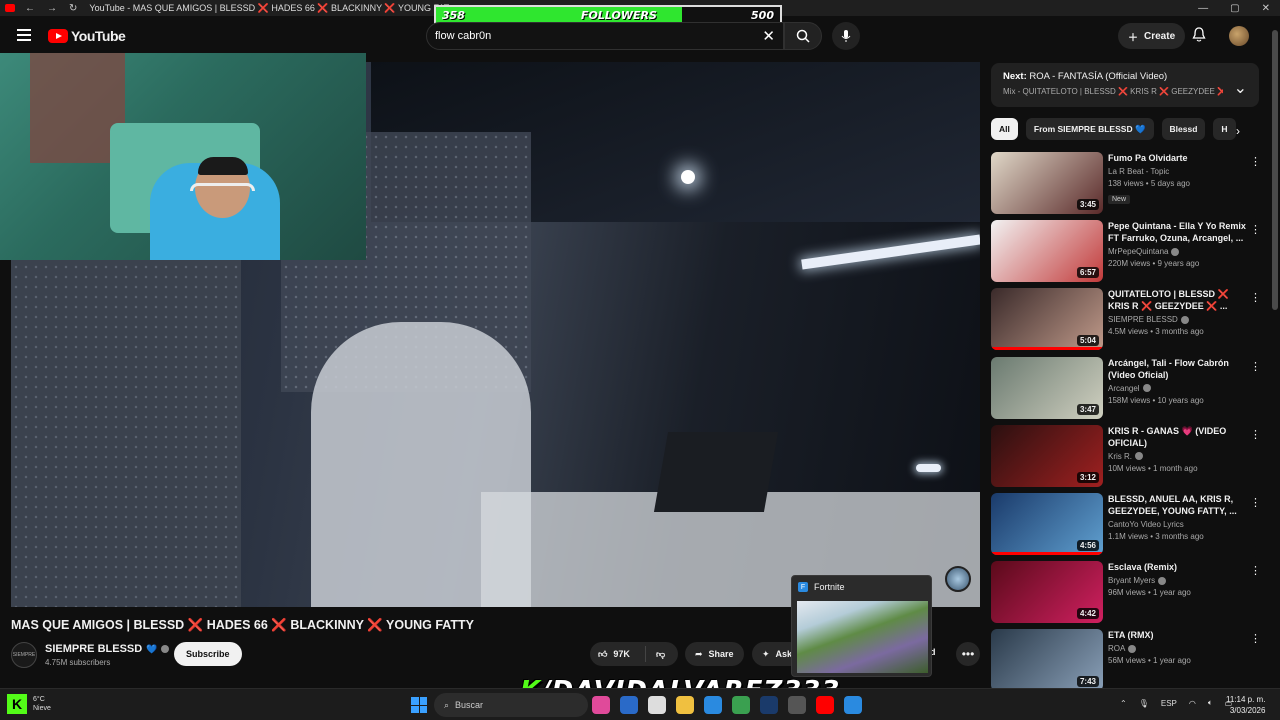 The width and height of the screenshot is (1280, 720). Describe the element at coordinates (968, 654) in the screenshot. I see `more-actions-button: •••` at that location.